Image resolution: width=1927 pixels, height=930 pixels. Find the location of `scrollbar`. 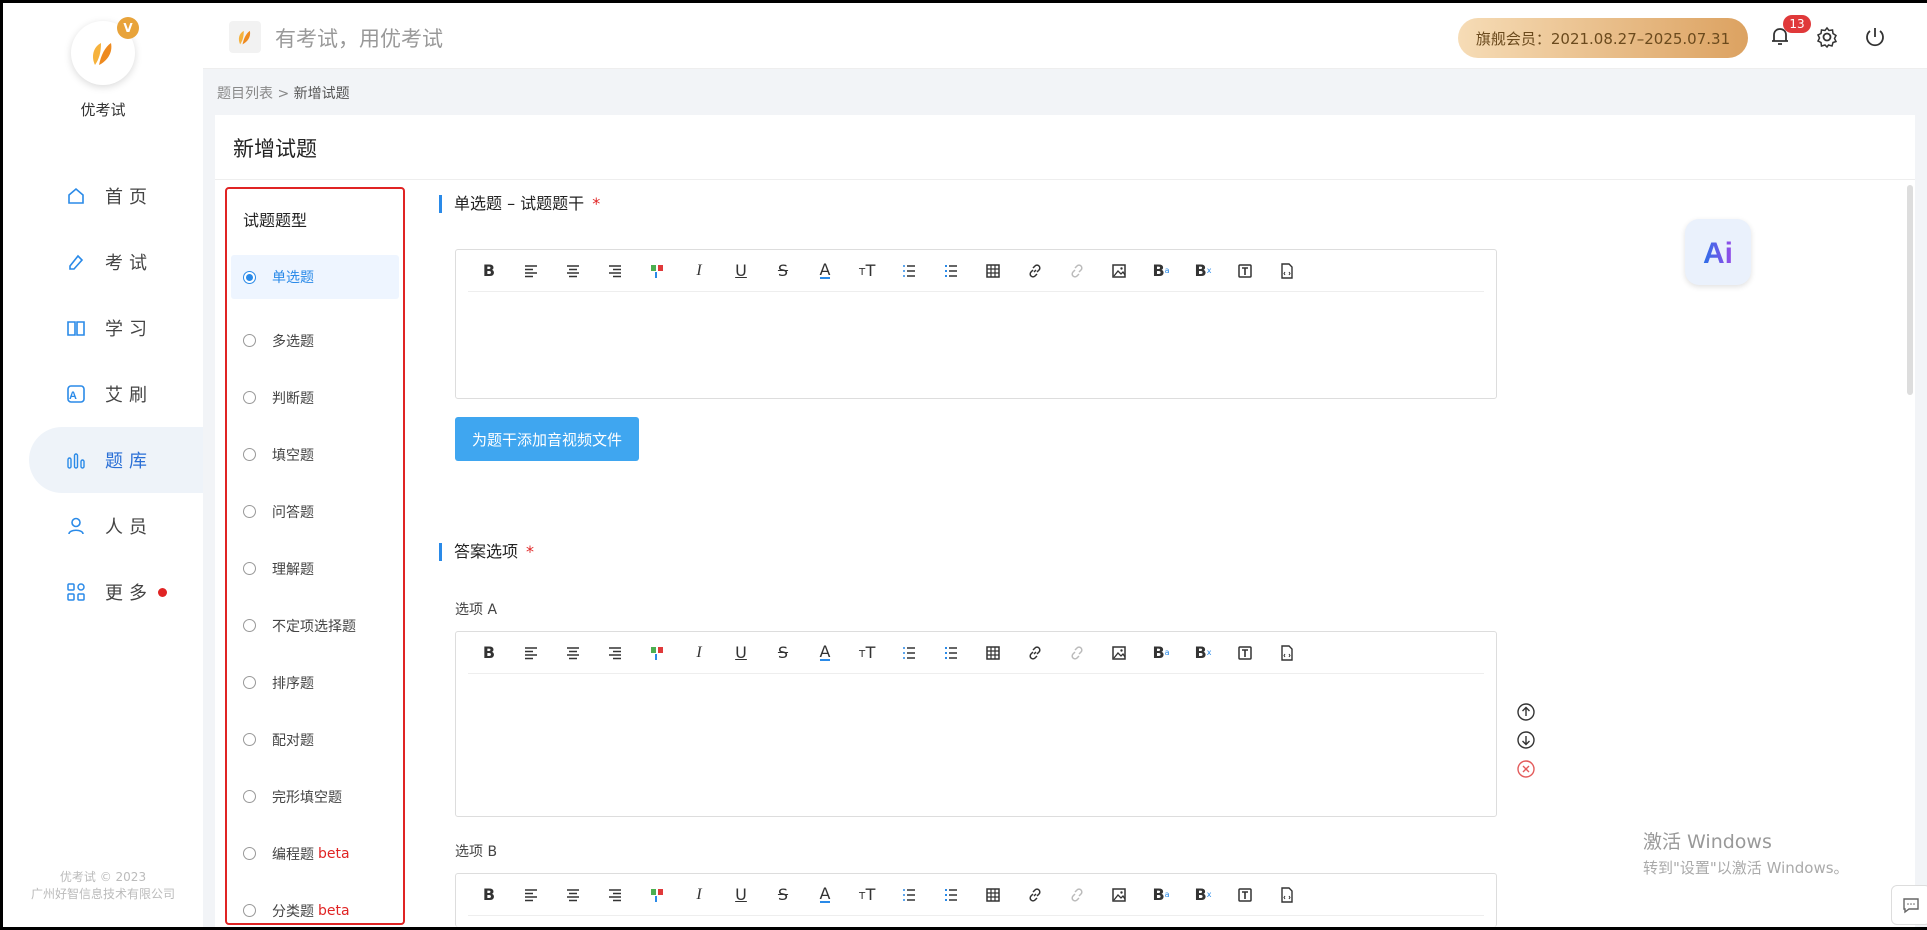

scrollbar is located at coordinates (1910, 290).